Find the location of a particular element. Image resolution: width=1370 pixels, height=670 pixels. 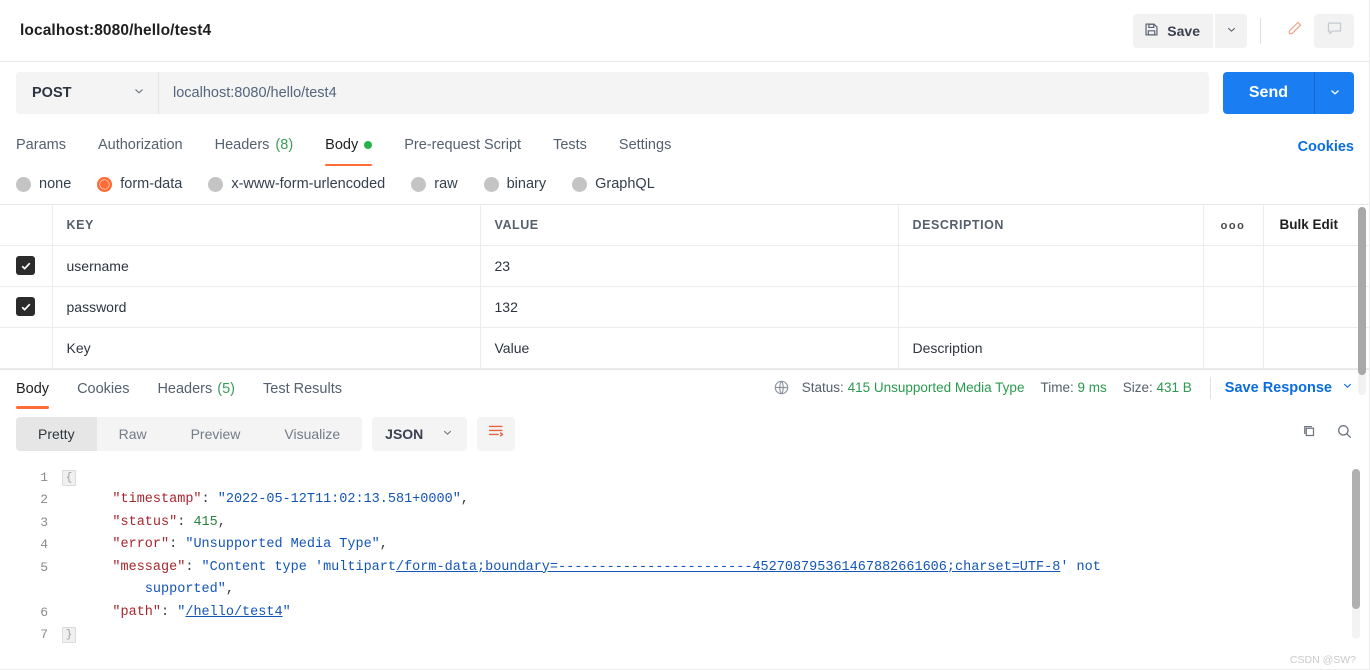

copy-button is located at coordinates (1309, 434).